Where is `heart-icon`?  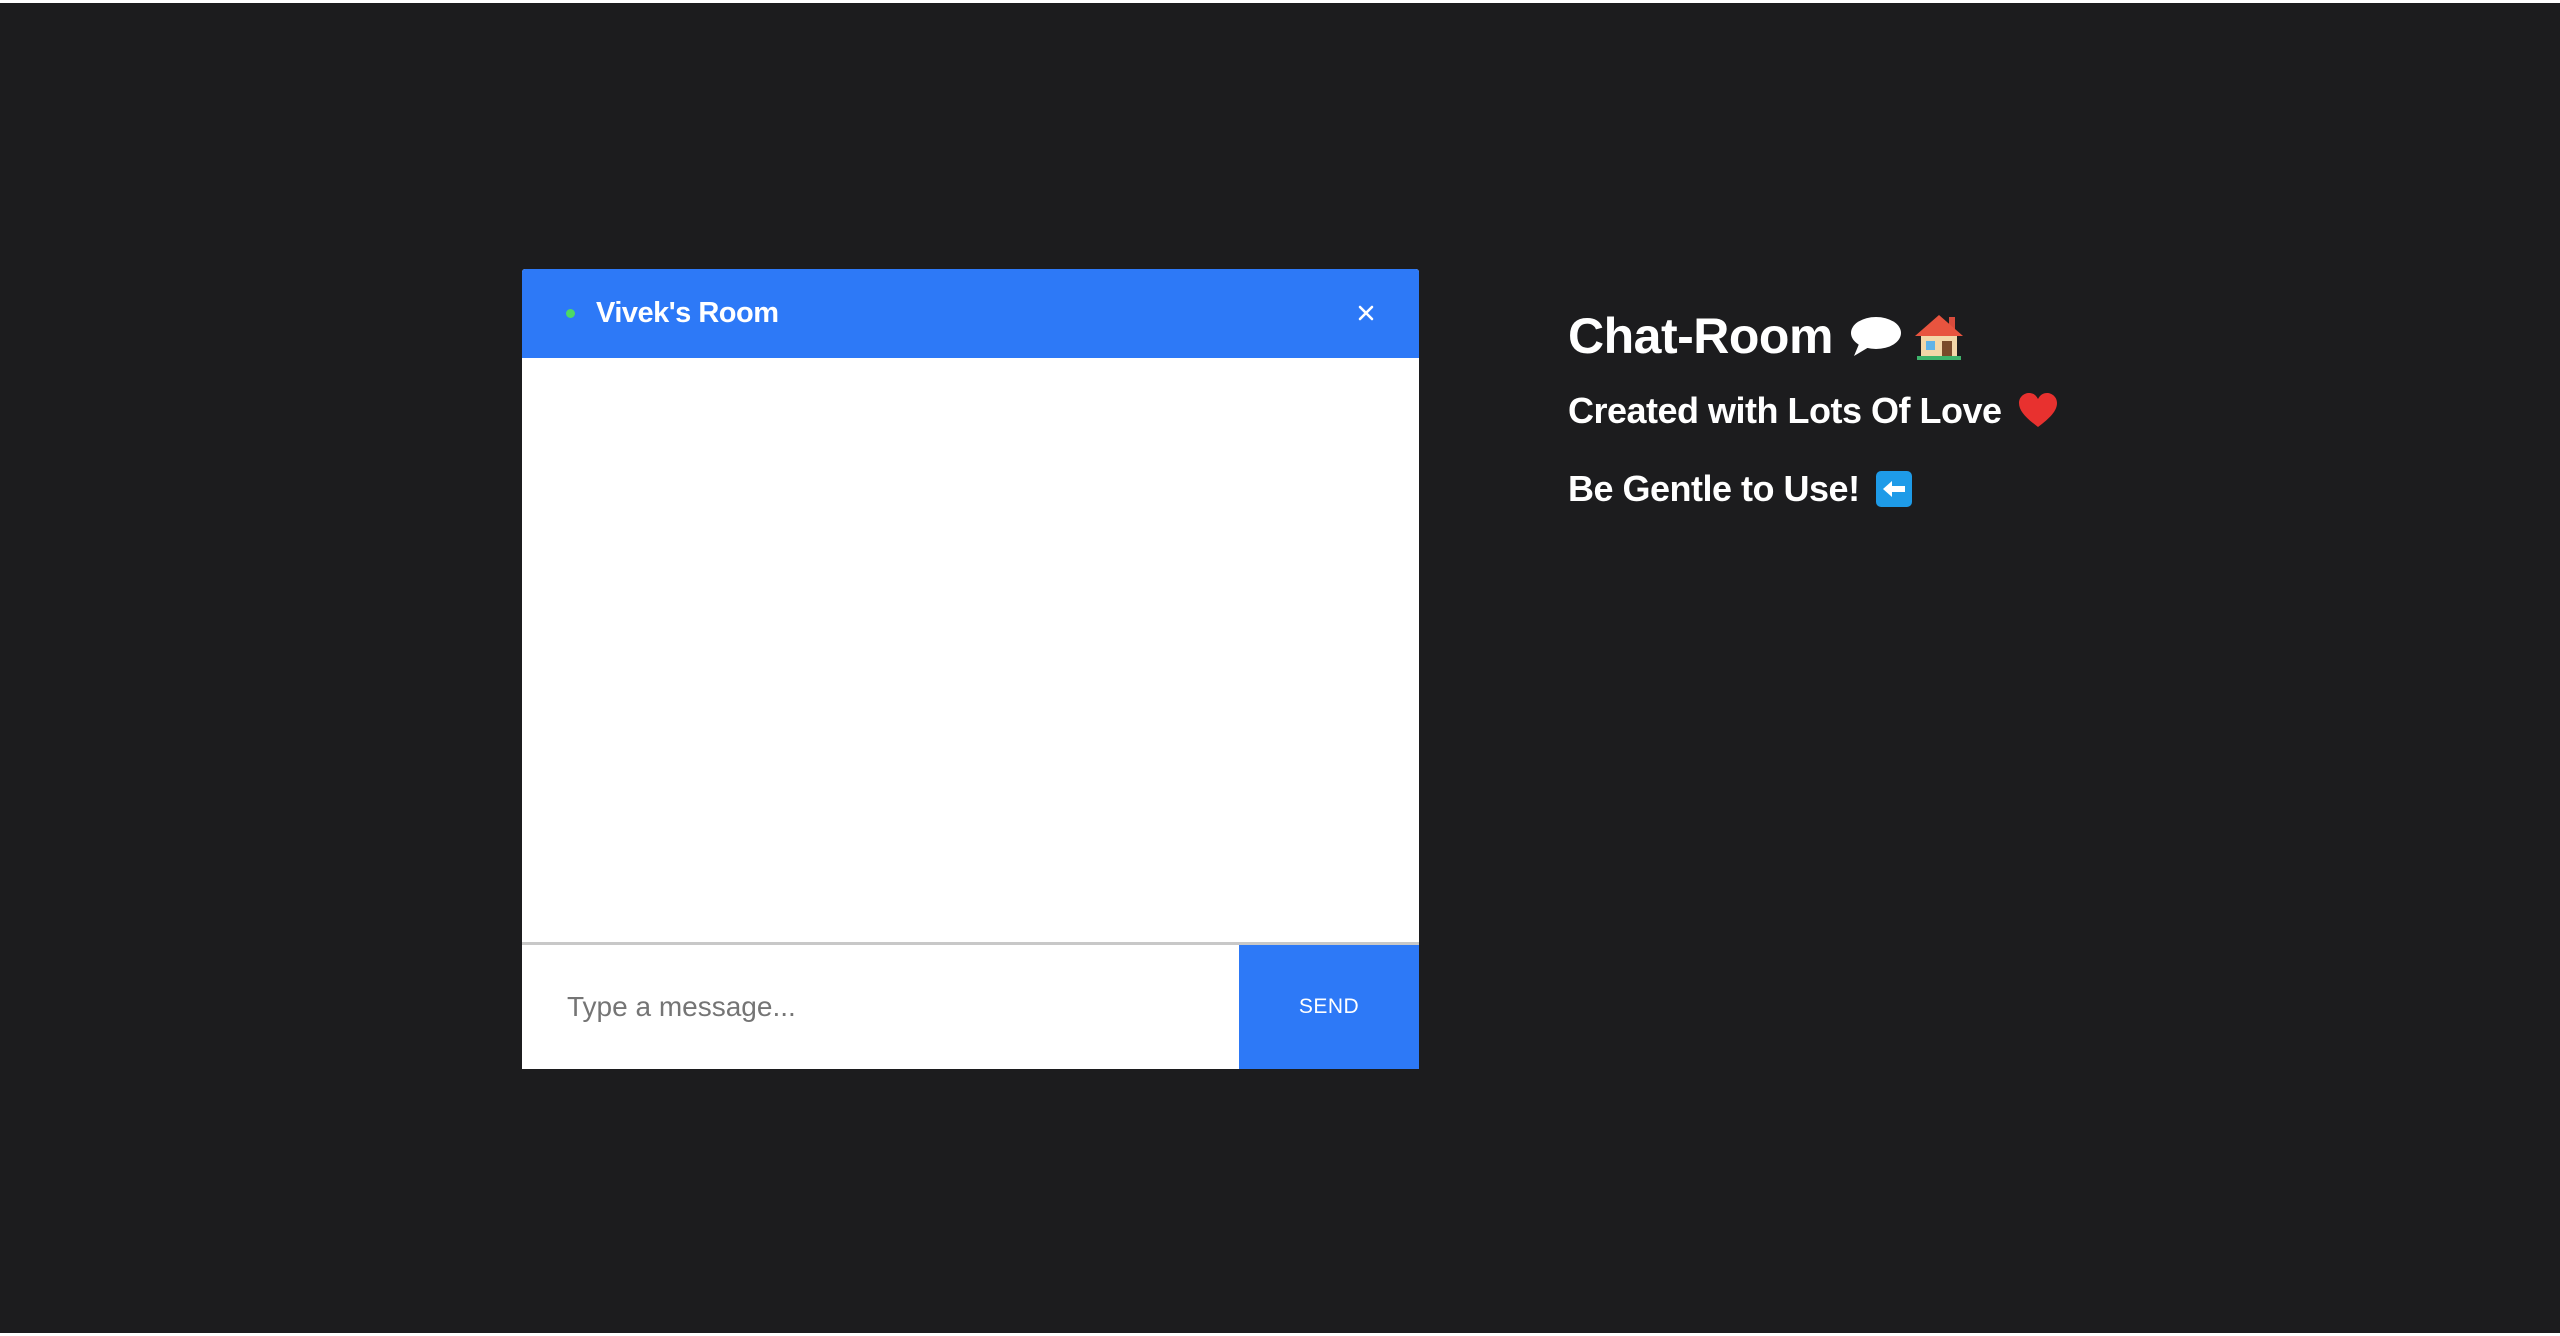
heart-icon is located at coordinates (2038, 411).